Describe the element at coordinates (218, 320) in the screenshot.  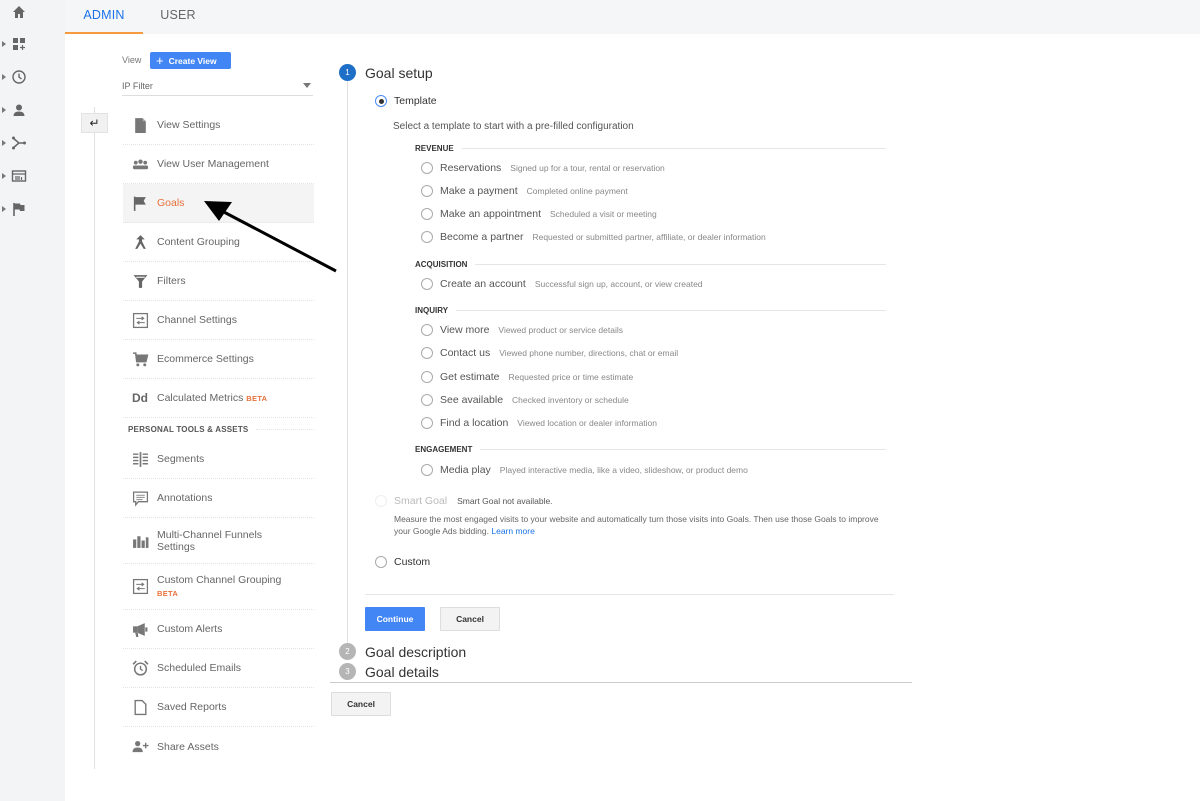
I see `menu-item-channel-settings: Channel Settings` at that location.